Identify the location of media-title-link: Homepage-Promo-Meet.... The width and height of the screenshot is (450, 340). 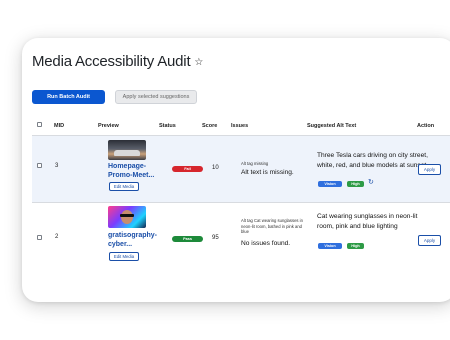
(133, 171).